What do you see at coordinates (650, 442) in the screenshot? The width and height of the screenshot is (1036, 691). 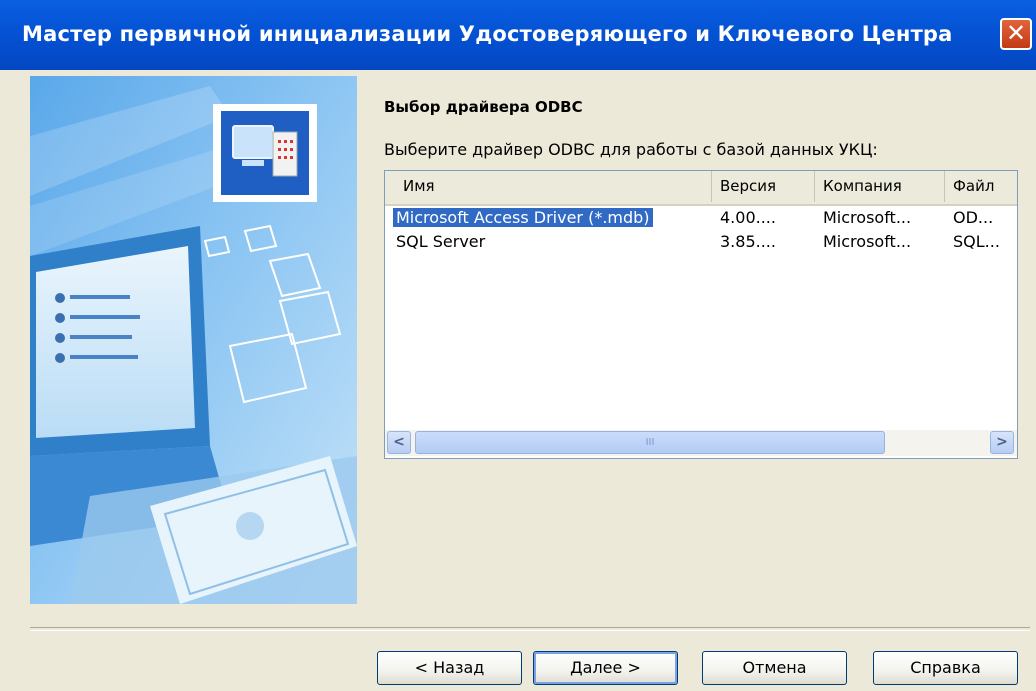 I see `scrollbar-thumb: III` at bounding box center [650, 442].